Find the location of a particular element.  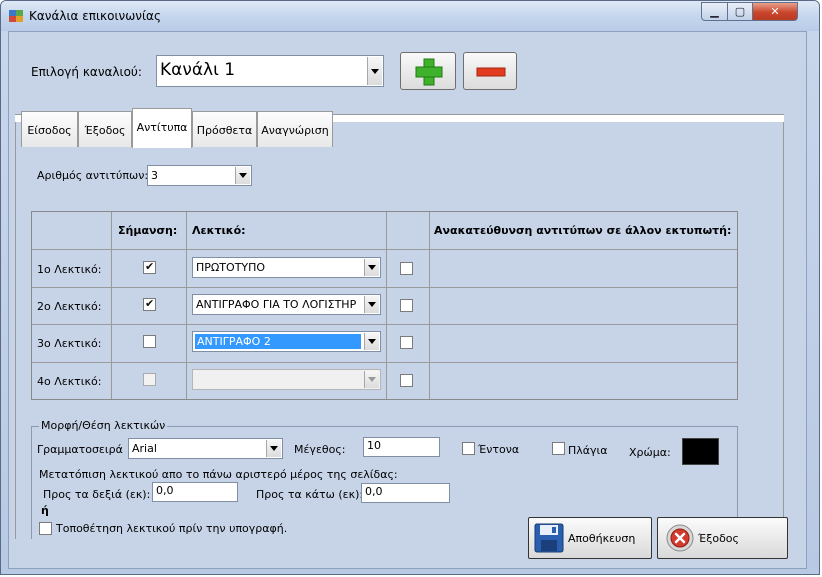

close-icon: ✕ is located at coordinates (775, 11).